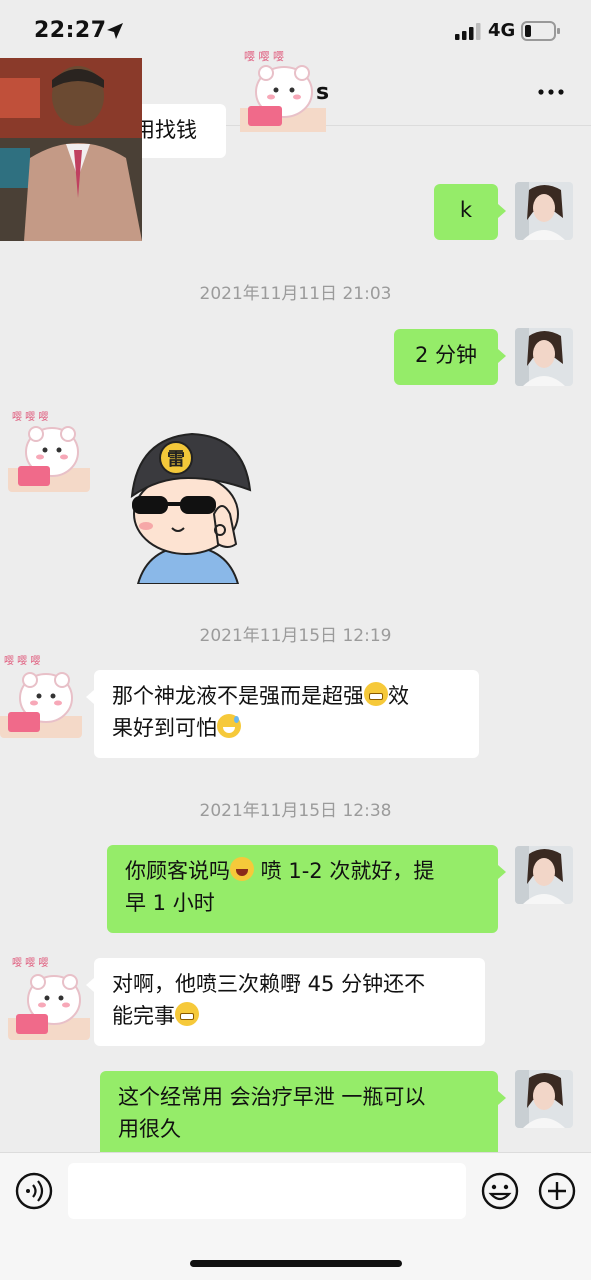  Describe the element at coordinates (71, 149) in the screenshot. I see `news-anchor-video-overlay` at that location.